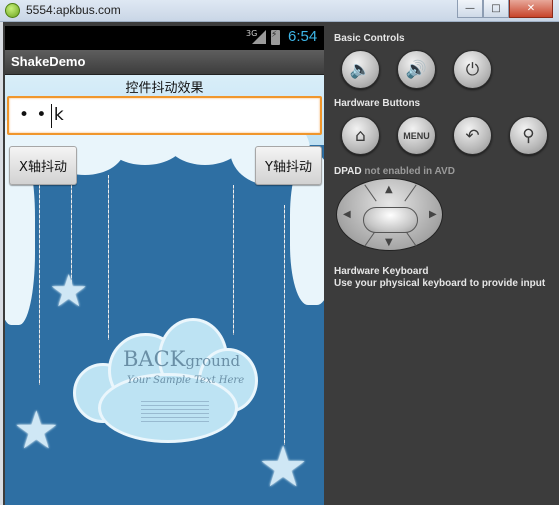 This screenshot has width=559, height=505. What do you see at coordinates (470, 9) in the screenshot?
I see `minimize-button: —` at bounding box center [470, 9].